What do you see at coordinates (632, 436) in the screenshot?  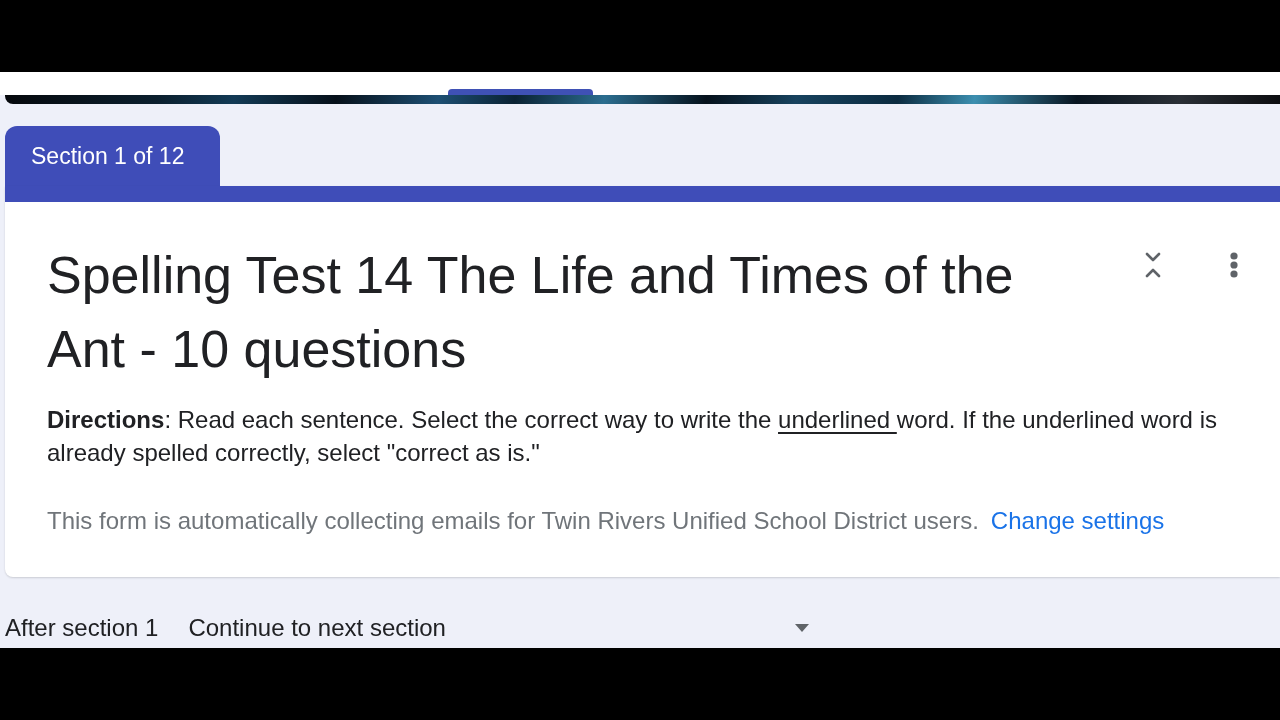 I see `directions-text: Directions: Read each sentence. Select the correct way to write the underlined word. If the underlined word is already spelled correctly, select "correct as is."` at bounding box center [632, 436].